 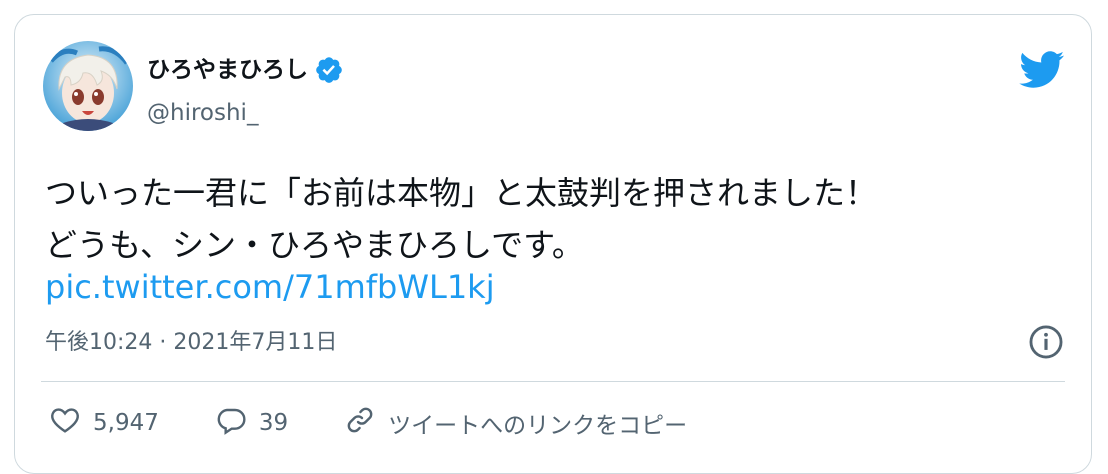 What do you see at coordinates (1046, 342) in the screenshot?
I see `info-icon` at bounding box center [1046, 342].